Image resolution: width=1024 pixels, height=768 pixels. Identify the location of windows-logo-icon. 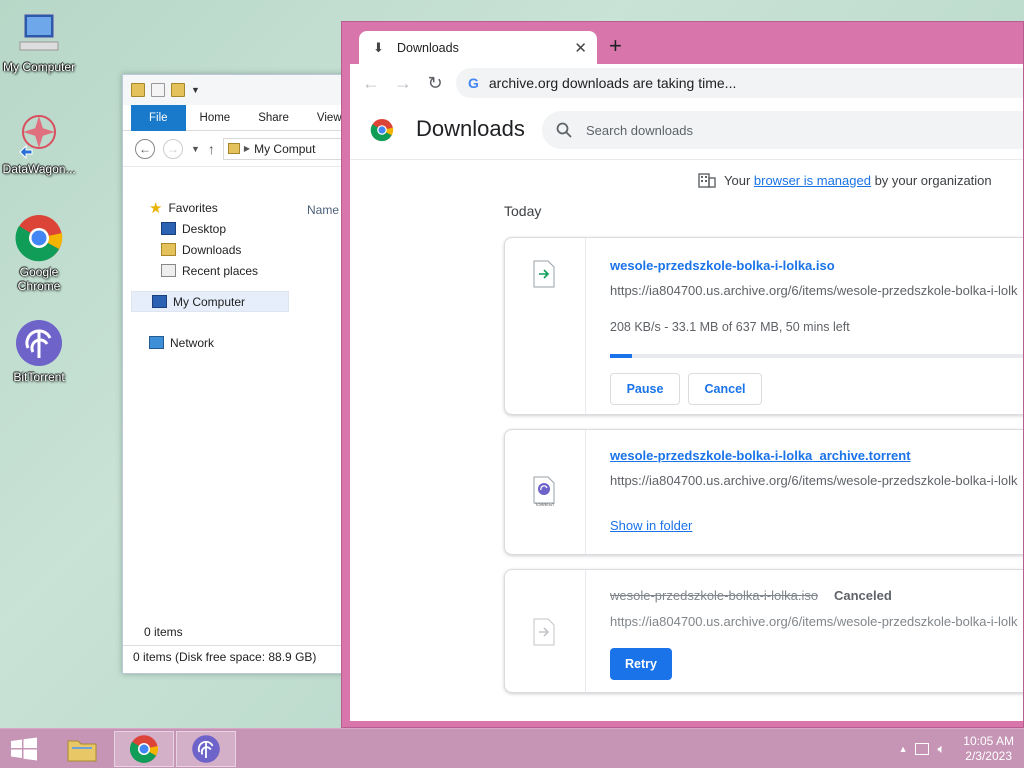
(24, 749).